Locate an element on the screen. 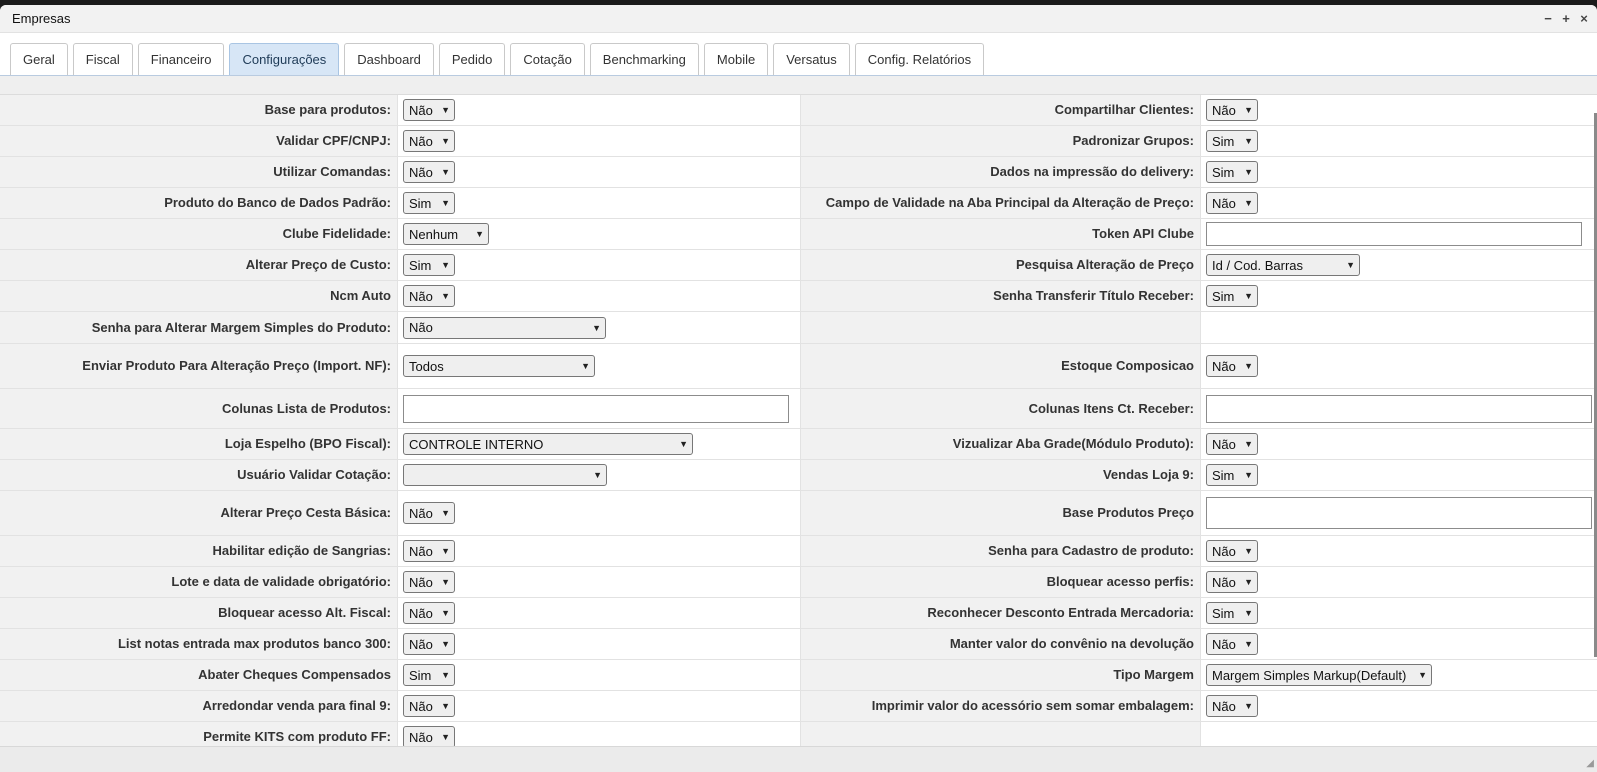 Image resolution: width=1597 pixels, height=772 pixels. vendas-loja-9-select: Sim ▼ is located at coordinates (1232, 475).